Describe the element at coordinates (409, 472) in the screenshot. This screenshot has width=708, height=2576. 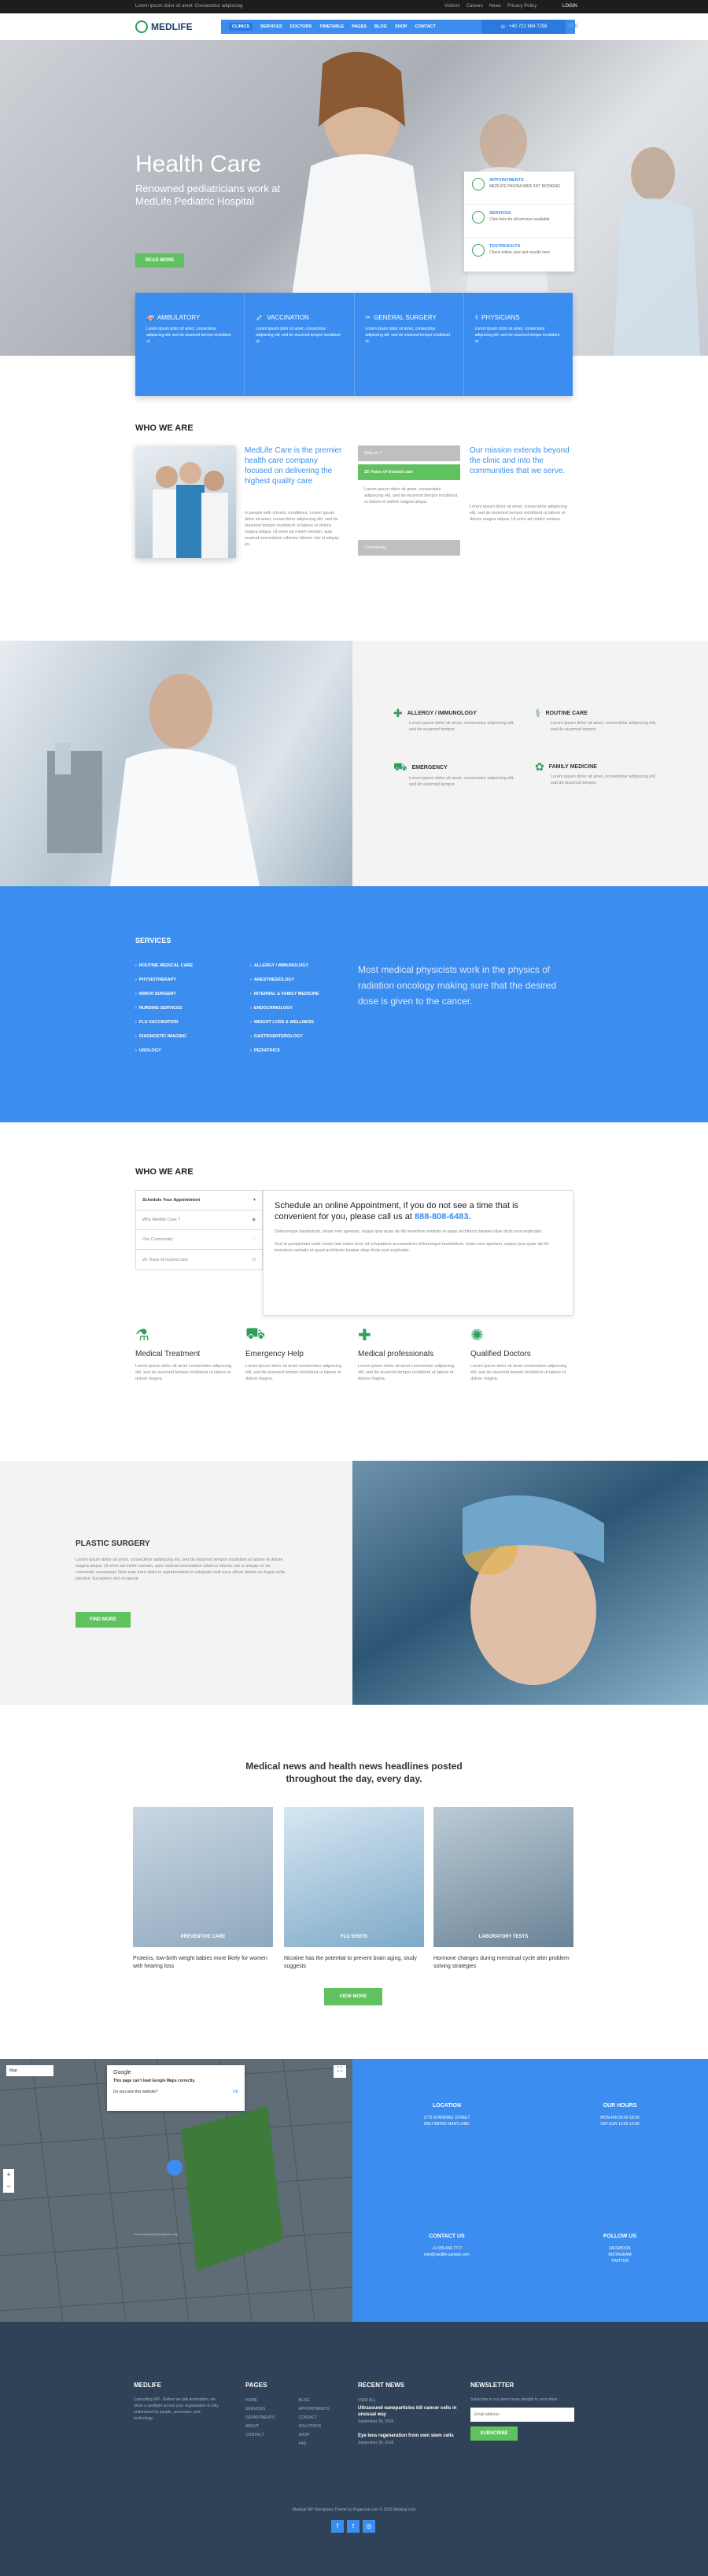
I see `tab-25-years: 25 Years of trusted care` at that location.